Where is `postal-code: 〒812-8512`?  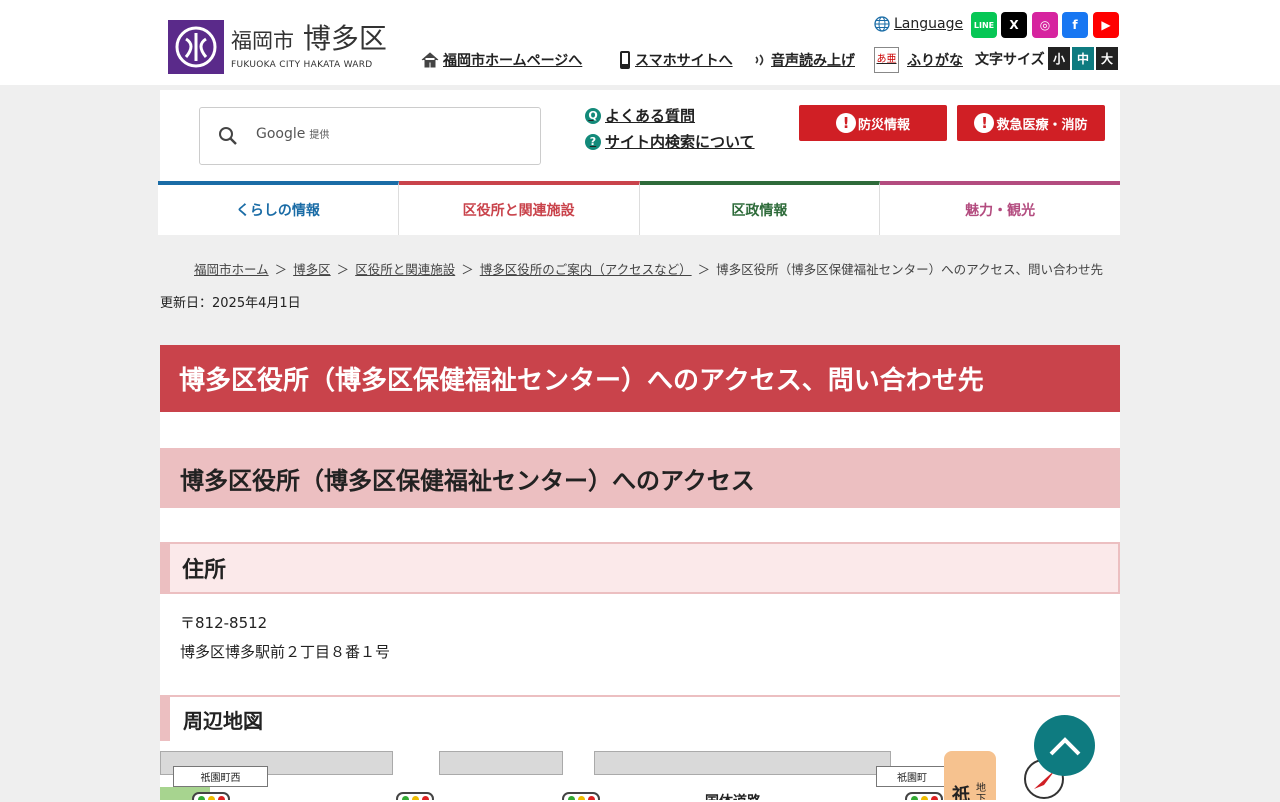
postal-code: 〒812-8512 is located at coordinates (224, 623).